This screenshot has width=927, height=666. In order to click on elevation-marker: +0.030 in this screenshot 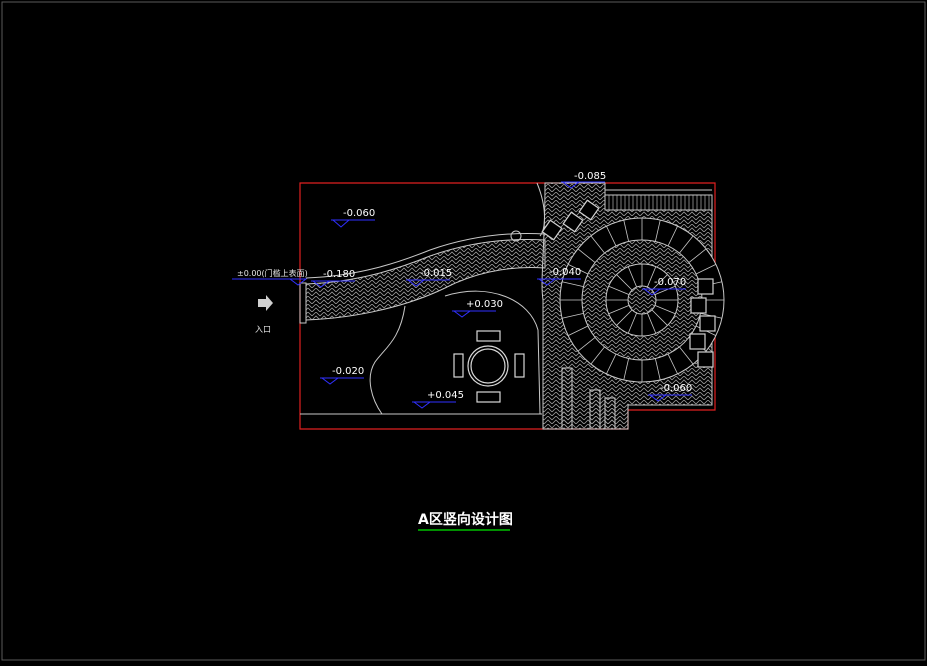, I will do `click(477, 308)`.